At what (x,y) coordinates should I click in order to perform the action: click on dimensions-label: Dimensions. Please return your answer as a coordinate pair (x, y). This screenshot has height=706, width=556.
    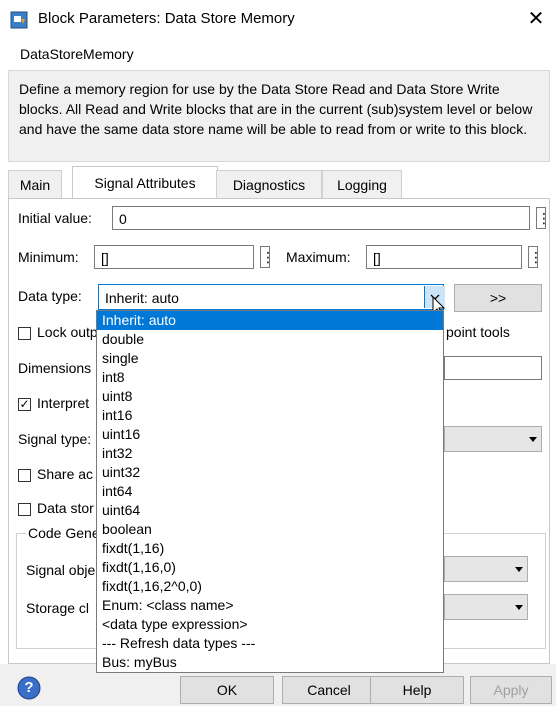
    Looking at the image, I should click on (55, 368).